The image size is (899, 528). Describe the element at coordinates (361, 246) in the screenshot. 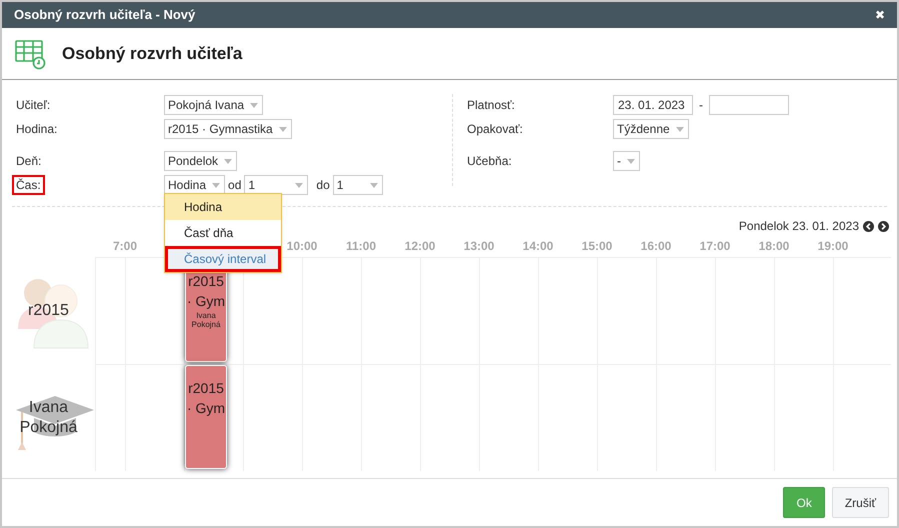

I see `hour-label: 11:00` at that location.